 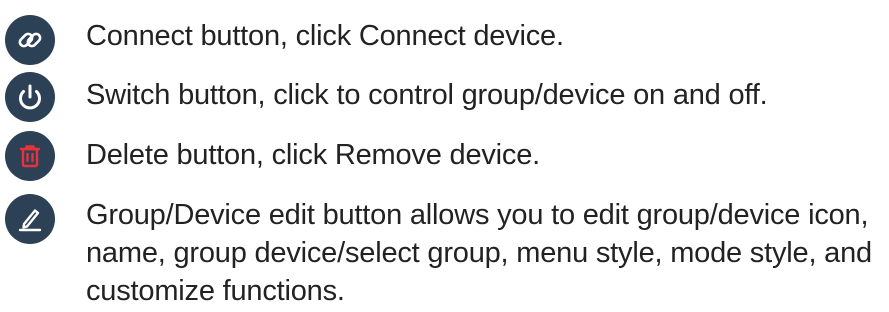 I want to click on legend-text-connect: Connect button, click Connect device., so click(x=325, y=36).